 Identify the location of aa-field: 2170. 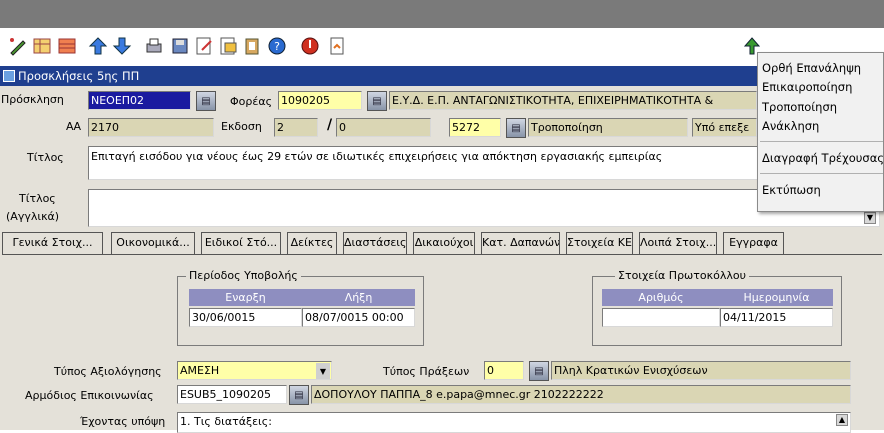
(151, 127).